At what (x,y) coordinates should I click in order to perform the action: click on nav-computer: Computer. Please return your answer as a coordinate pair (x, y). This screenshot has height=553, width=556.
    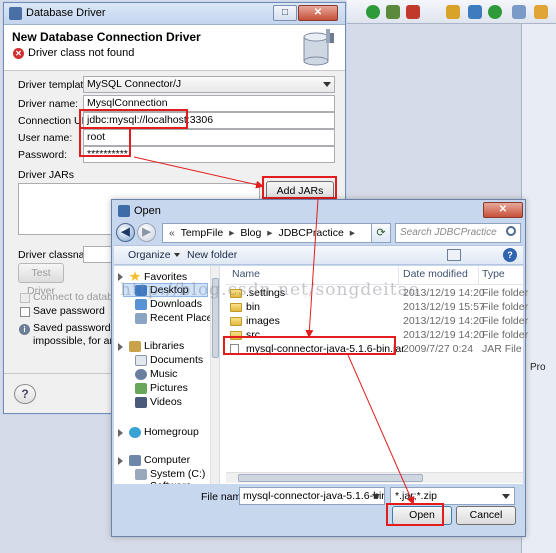
    Looking at the image, I should click on (167, 460).